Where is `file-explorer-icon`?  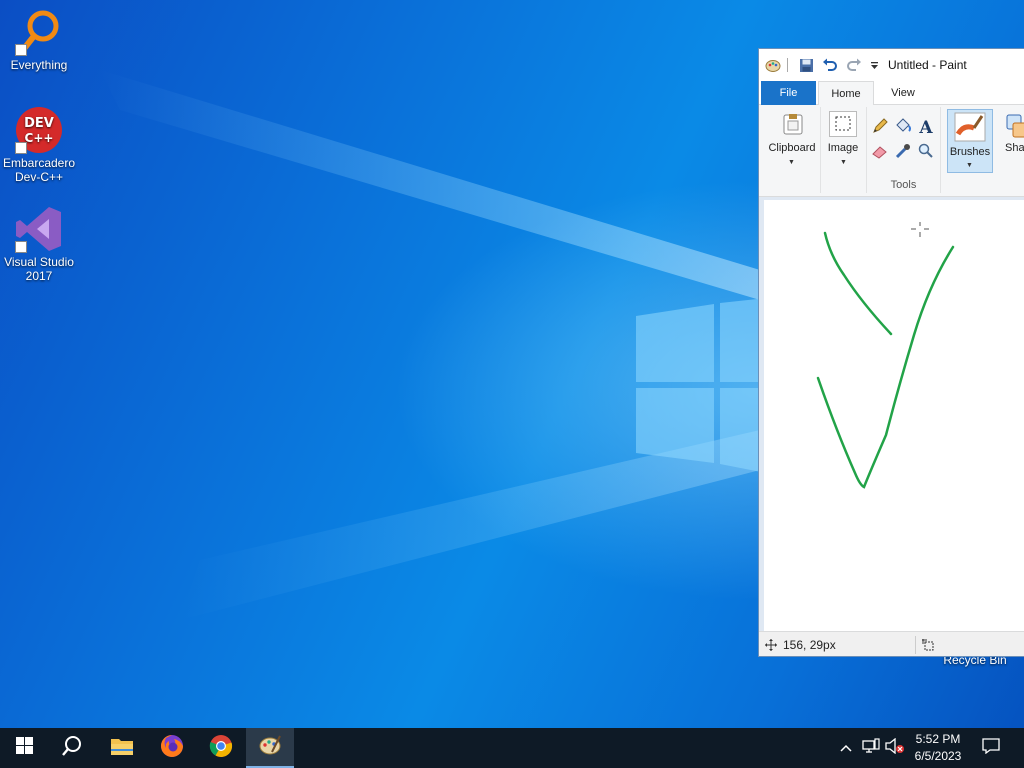 file-explorer-icon is located at coordinates (122, 748).